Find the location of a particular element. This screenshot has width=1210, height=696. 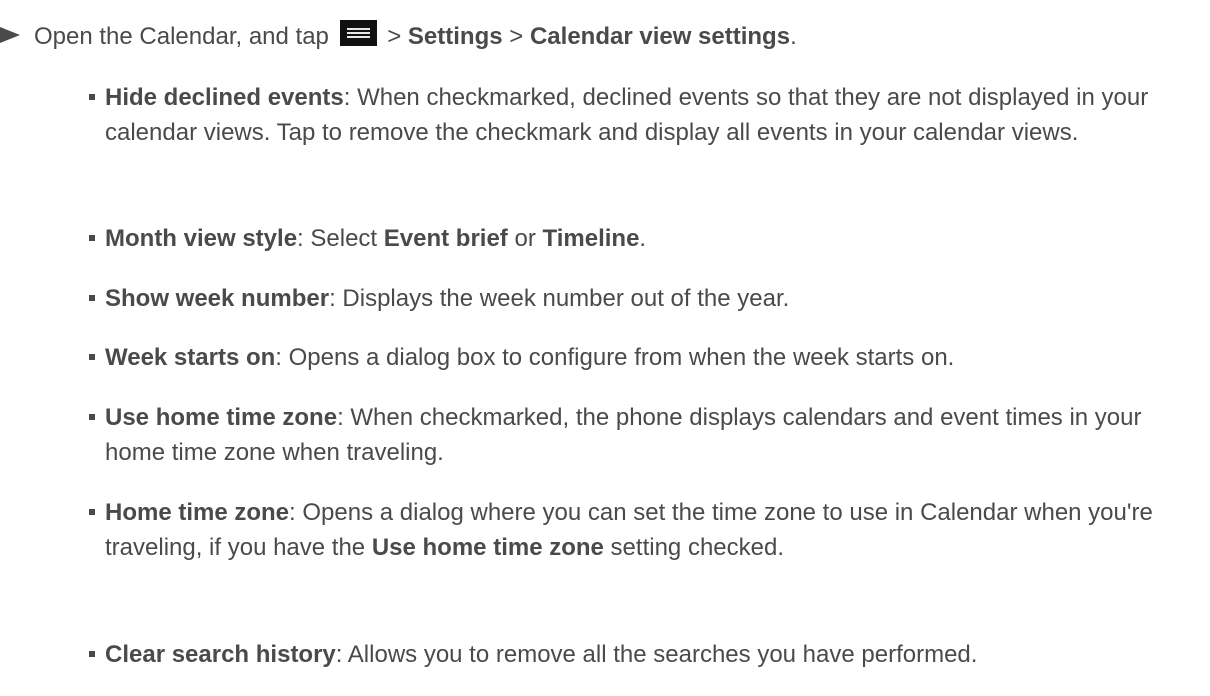

item-term: Hide declined events is located at coordinates (224, 97).